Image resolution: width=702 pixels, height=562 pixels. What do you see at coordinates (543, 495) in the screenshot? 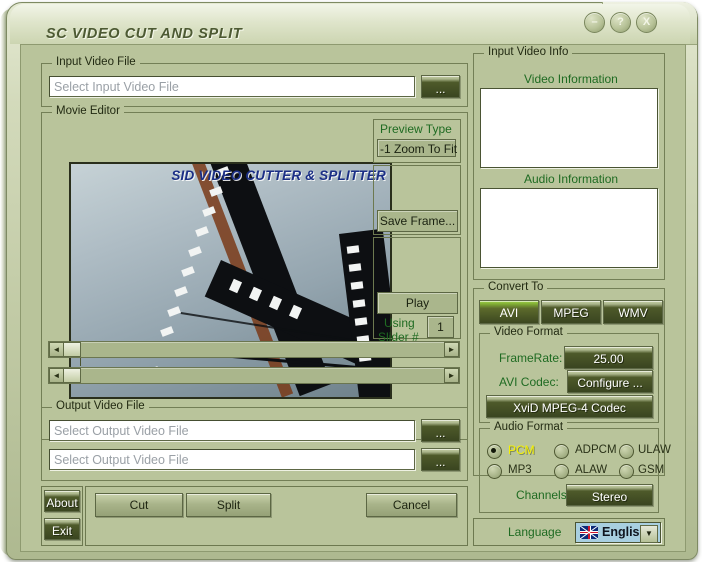
I see `channels-label: Channels:` at bounding box center [543, 495].